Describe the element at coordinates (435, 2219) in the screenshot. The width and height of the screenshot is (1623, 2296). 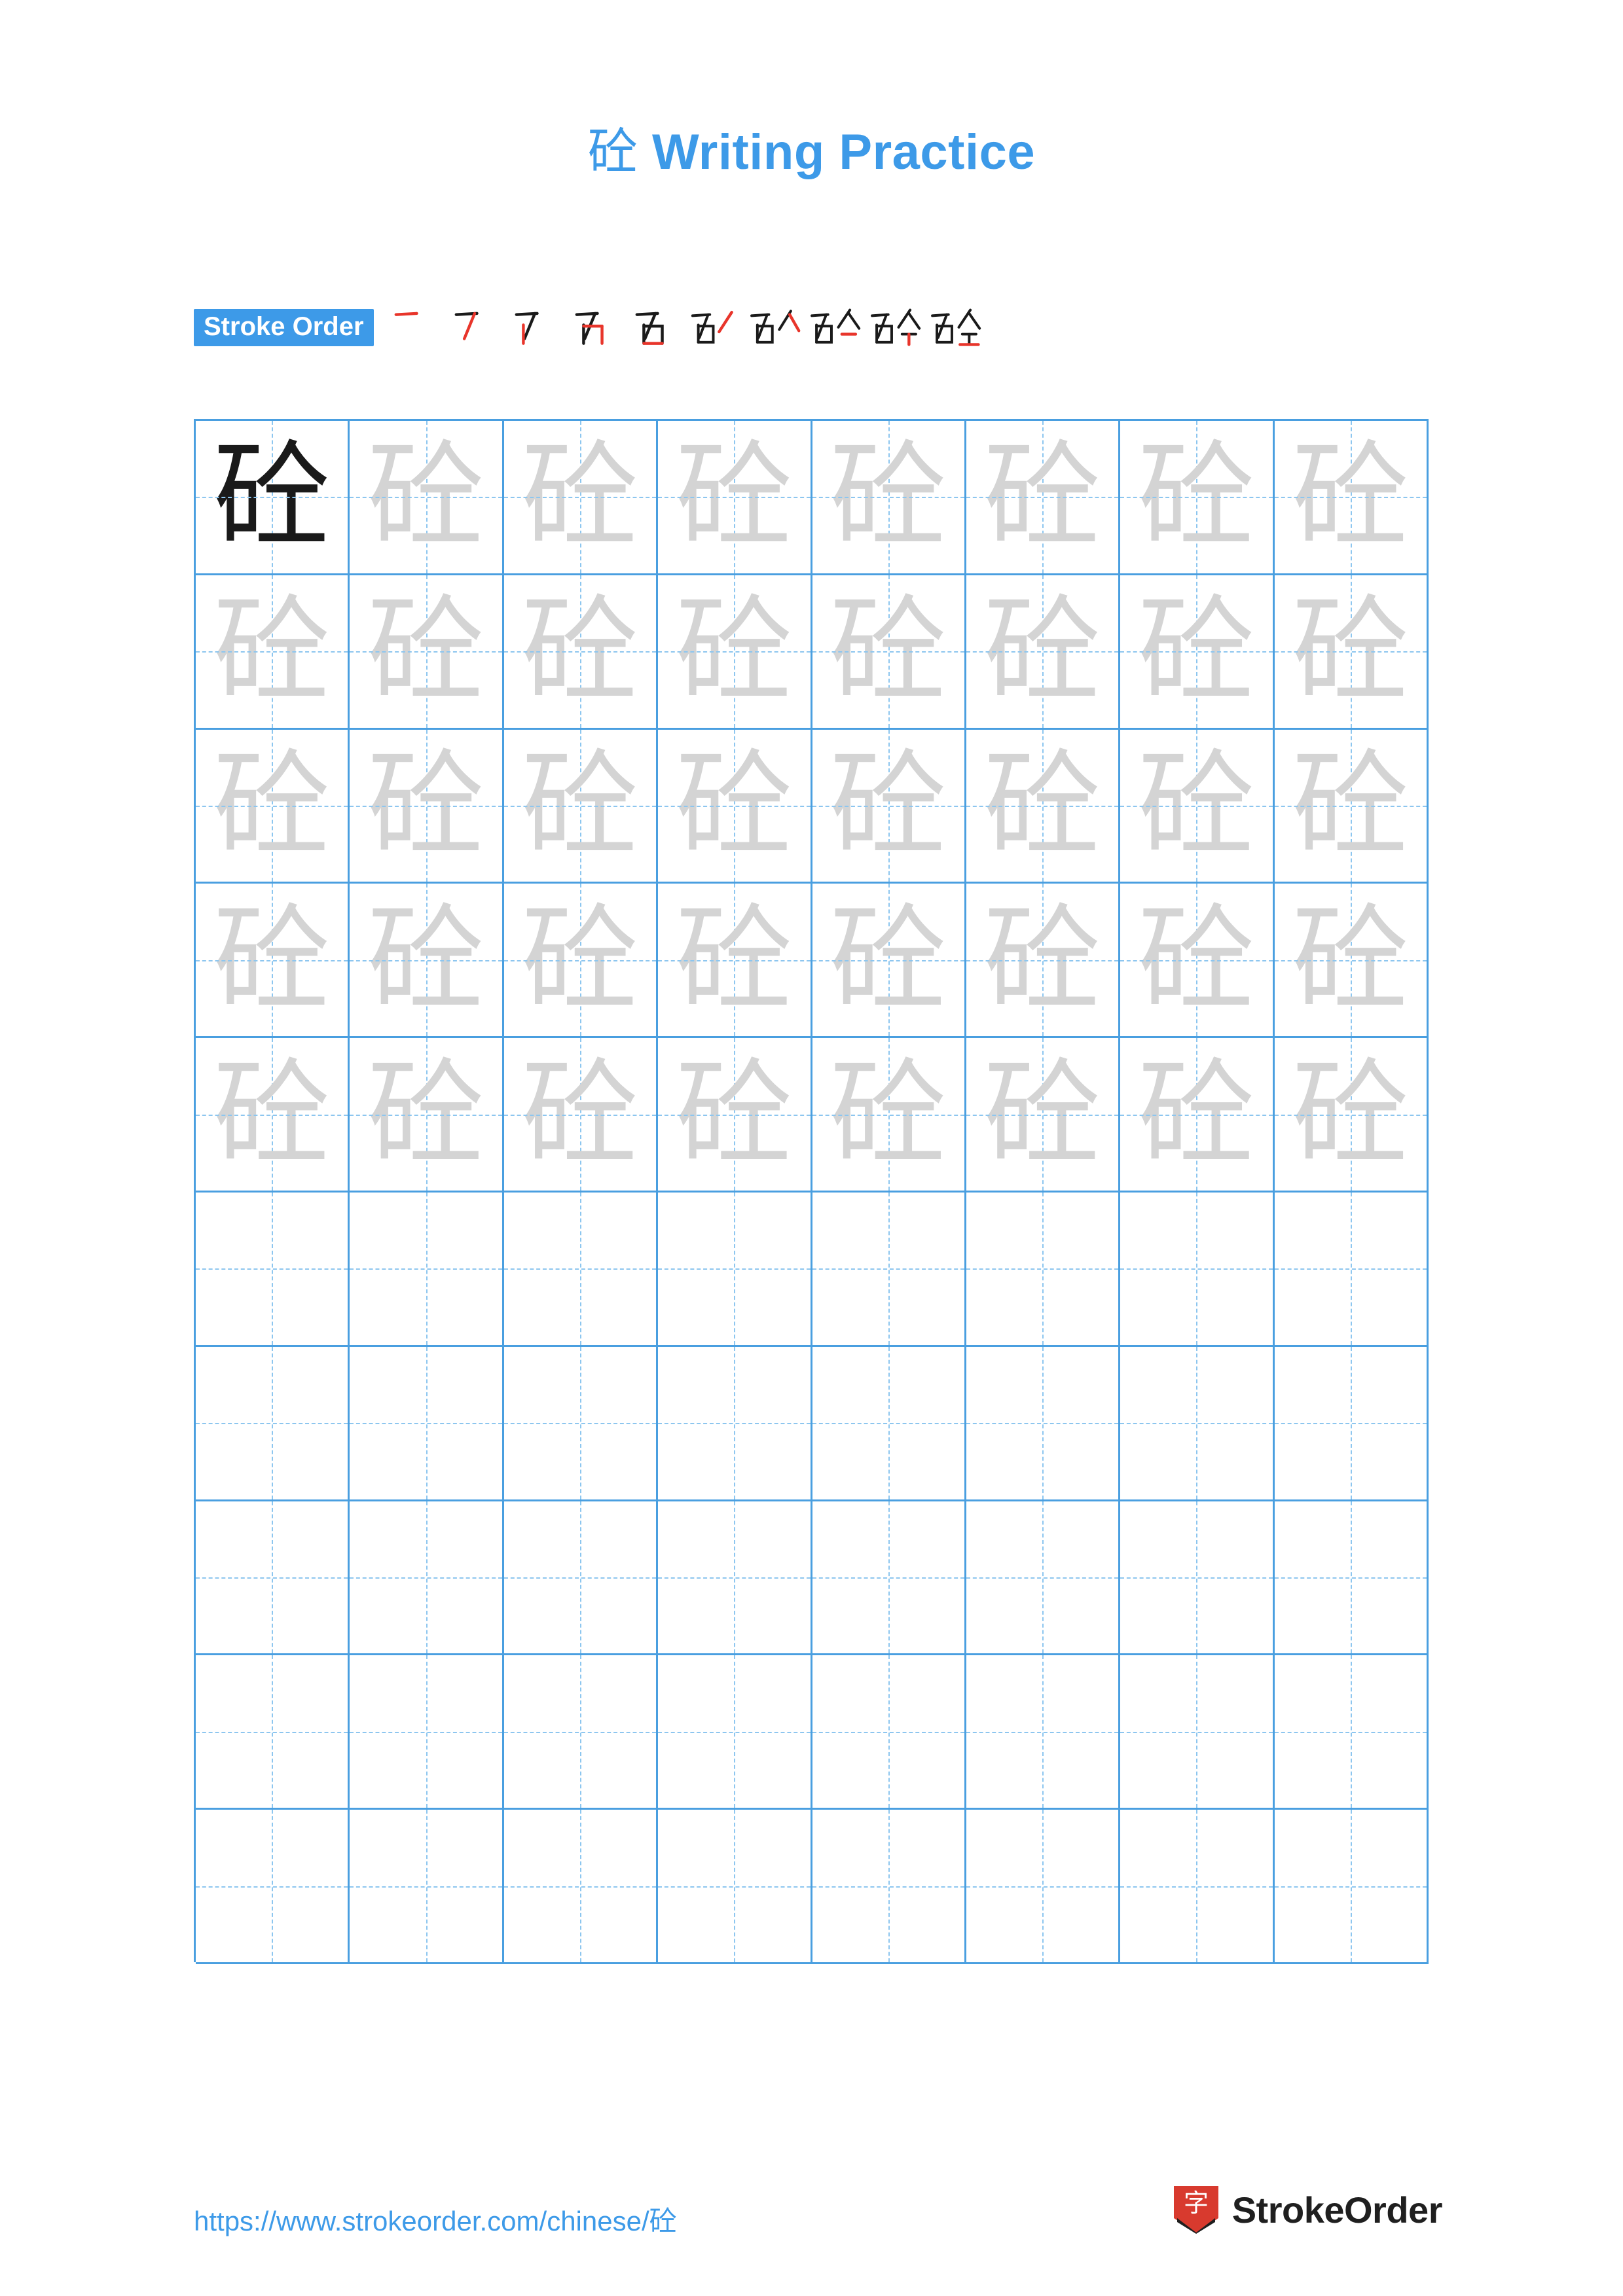
I see `footer-url: https://www.strokeorder.com/chinese/砼` at that location.